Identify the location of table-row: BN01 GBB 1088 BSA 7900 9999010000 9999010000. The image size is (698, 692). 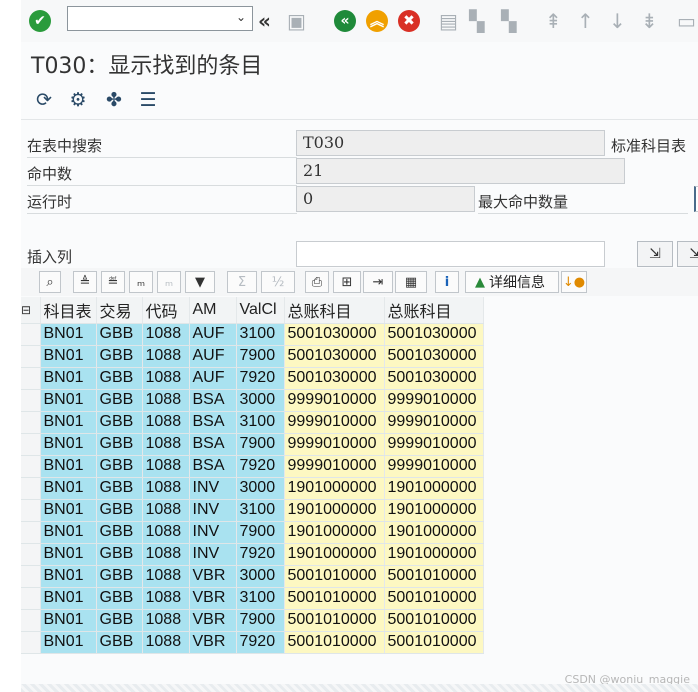
(252, 444).